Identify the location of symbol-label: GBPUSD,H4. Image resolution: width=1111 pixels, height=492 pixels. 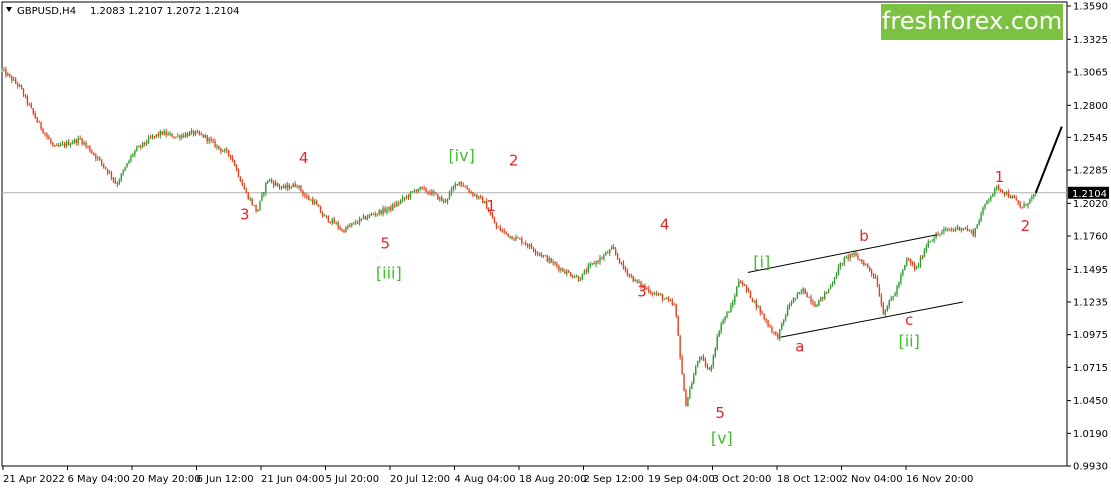
(46, 11).